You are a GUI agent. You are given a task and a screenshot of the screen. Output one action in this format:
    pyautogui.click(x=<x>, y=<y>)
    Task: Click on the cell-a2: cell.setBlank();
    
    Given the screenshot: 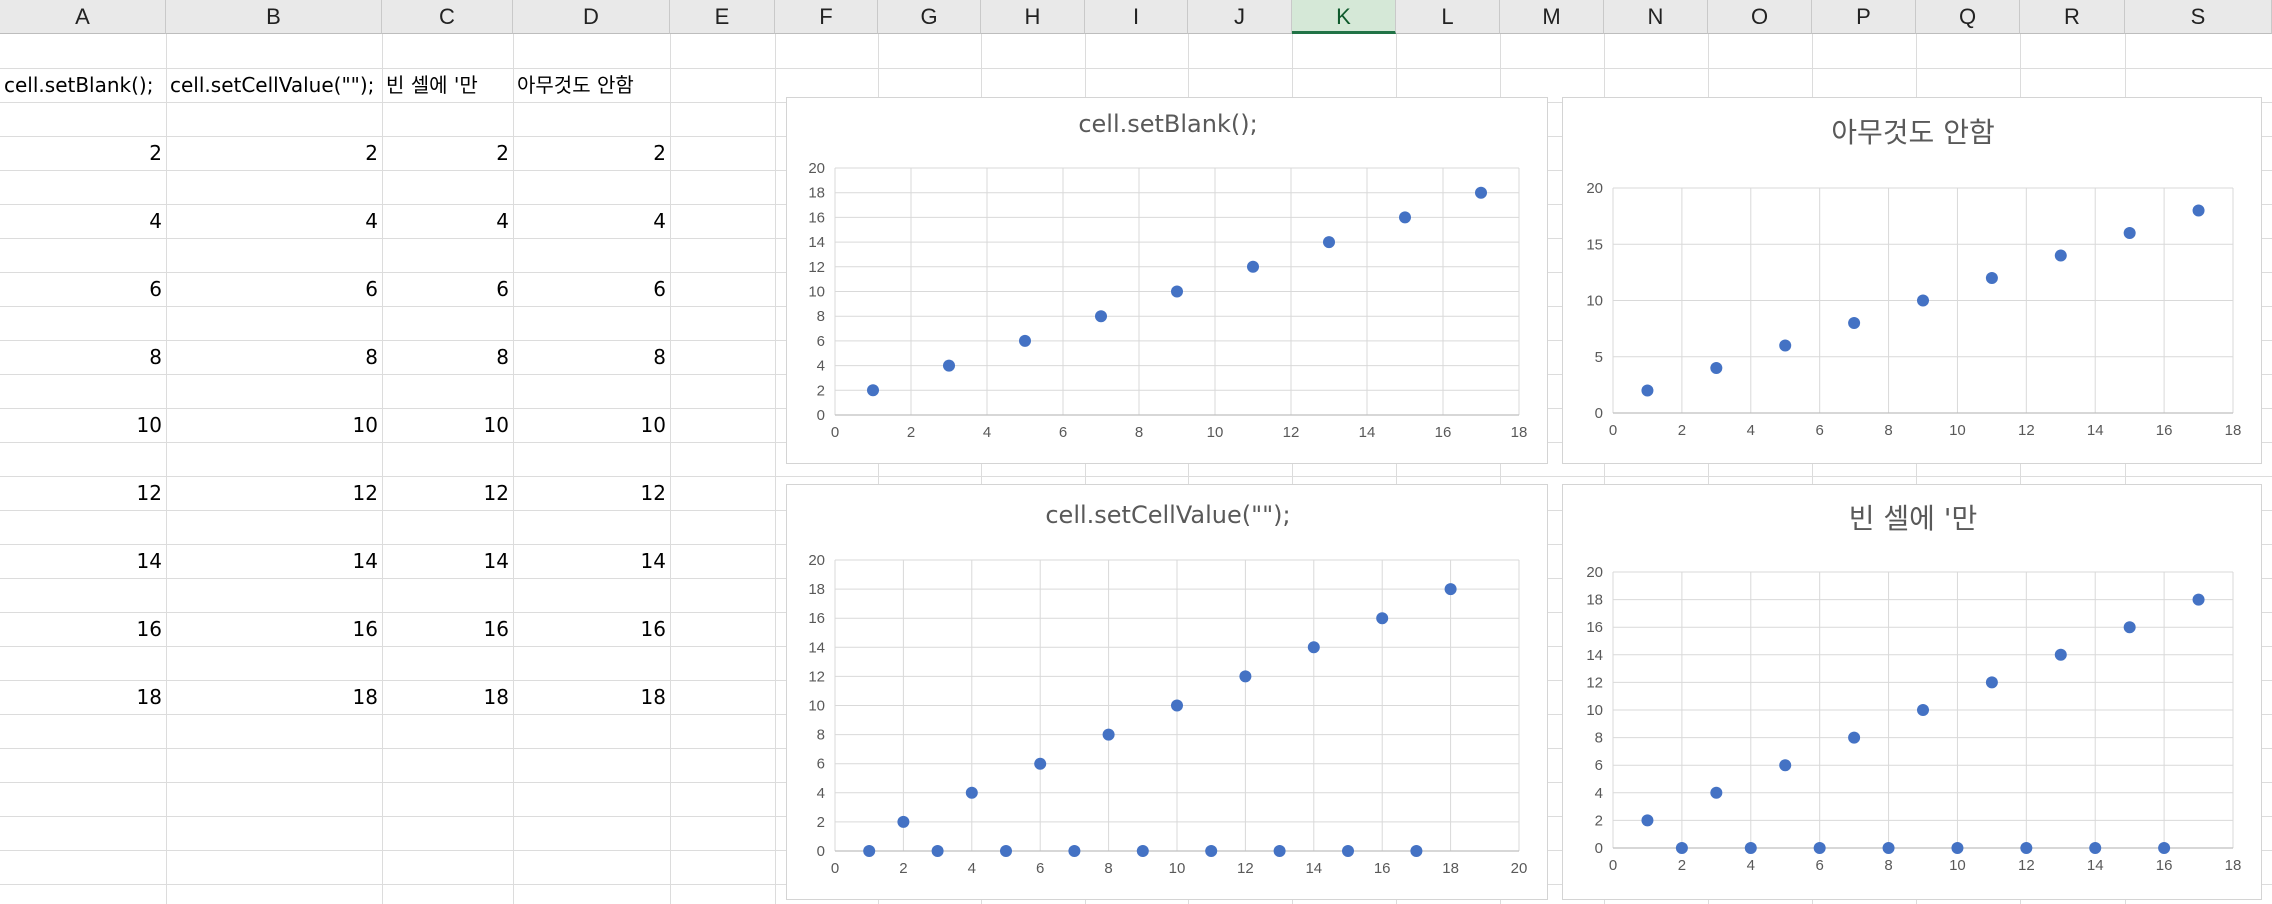 What is the action you would take?
    pyautogui.click(x=83, y=85)
    